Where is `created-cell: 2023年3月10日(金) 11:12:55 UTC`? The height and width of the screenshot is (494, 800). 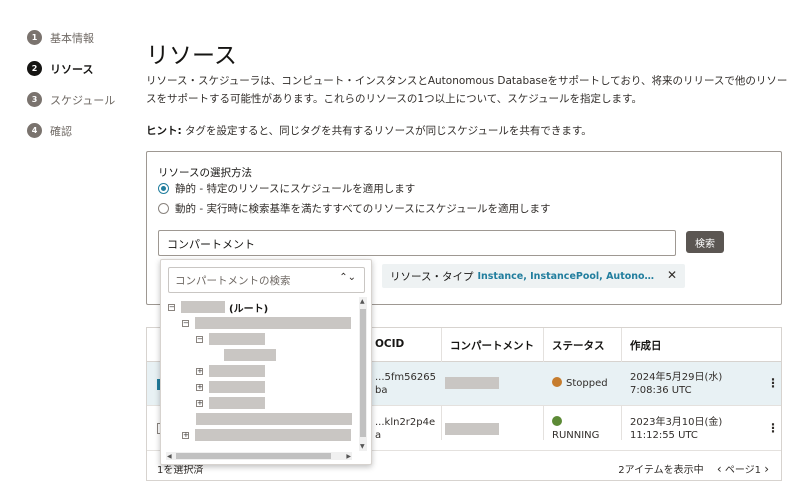
created-cell: 2023年3月10日(金) 11:12:55 UTC is located at coordinates (676, 429).